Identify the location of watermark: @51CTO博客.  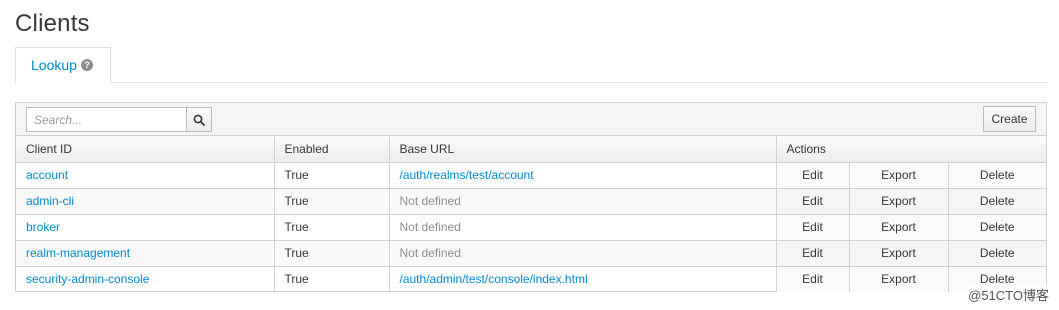
(1008, 294).